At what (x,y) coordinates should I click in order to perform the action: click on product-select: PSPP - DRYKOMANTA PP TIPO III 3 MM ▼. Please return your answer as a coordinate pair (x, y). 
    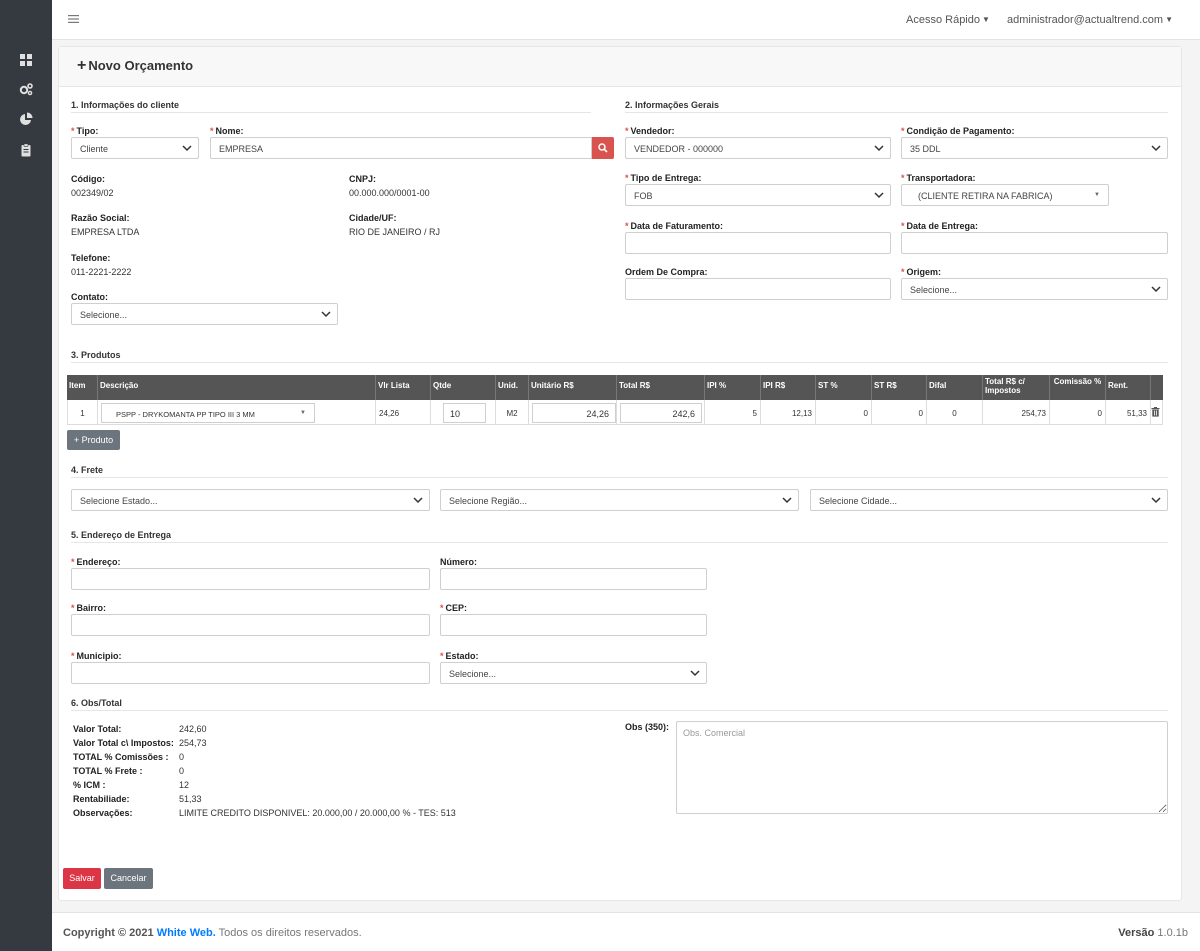
    Looking at the image, I should click on (208, 413).